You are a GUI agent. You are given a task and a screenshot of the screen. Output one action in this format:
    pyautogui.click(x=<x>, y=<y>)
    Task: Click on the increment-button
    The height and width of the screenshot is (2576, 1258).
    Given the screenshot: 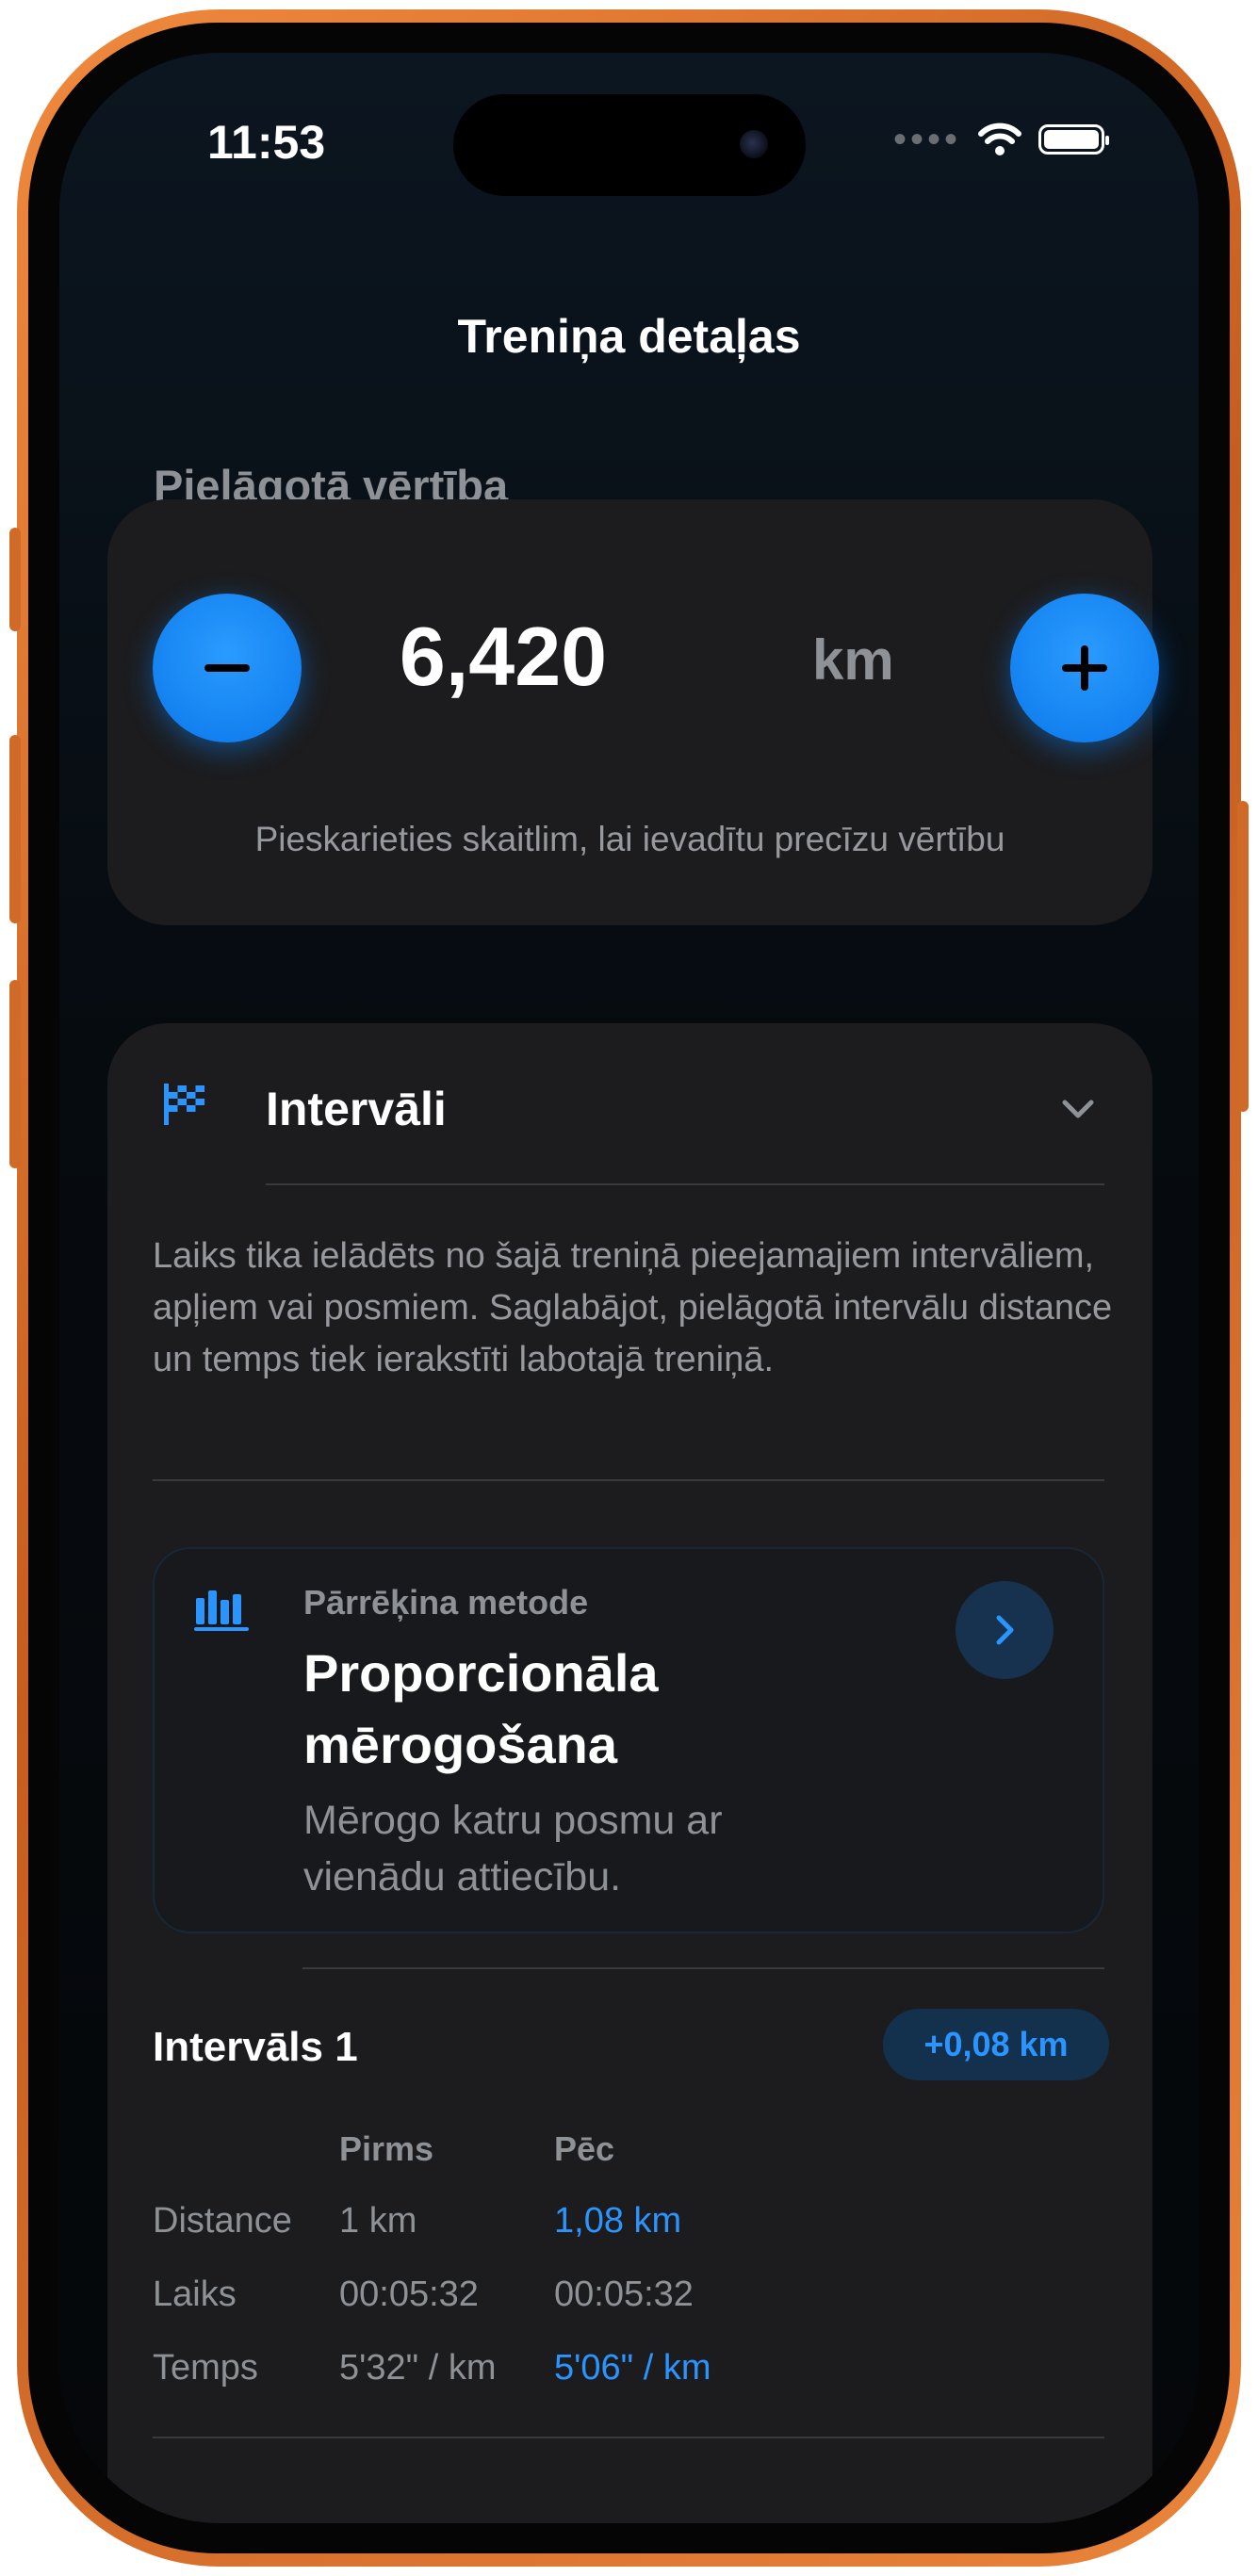 What is the action you would take?
    pyautogui.click(x=1084, y=668)
    